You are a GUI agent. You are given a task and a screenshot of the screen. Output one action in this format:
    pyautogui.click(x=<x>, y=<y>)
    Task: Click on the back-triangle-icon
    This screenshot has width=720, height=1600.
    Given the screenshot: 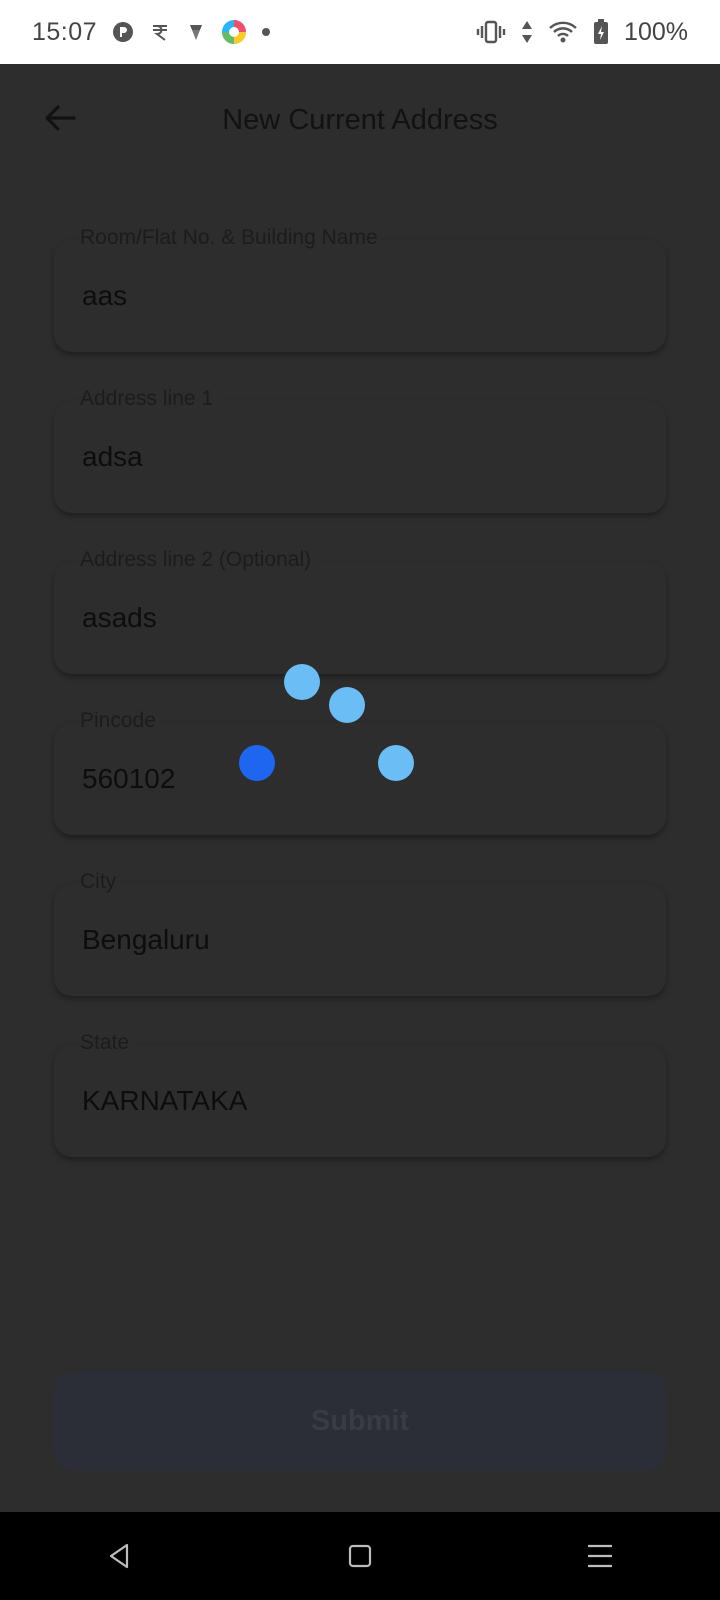 What is the action you would take?
    pyautogui.click(x=119, y=1556)
    